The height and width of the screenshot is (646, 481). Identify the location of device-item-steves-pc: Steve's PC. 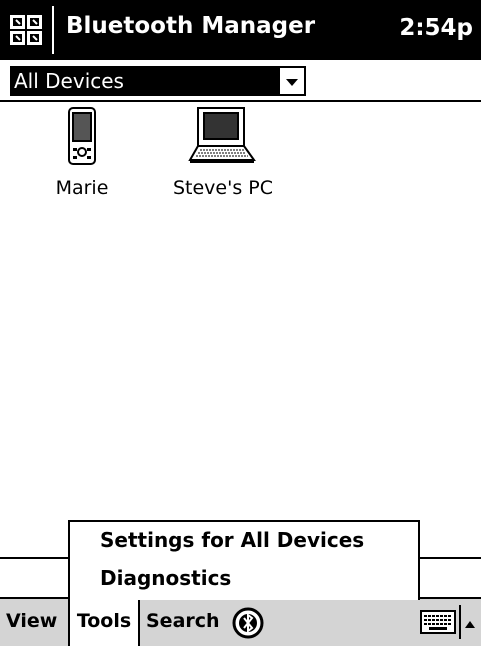
(223, 152).